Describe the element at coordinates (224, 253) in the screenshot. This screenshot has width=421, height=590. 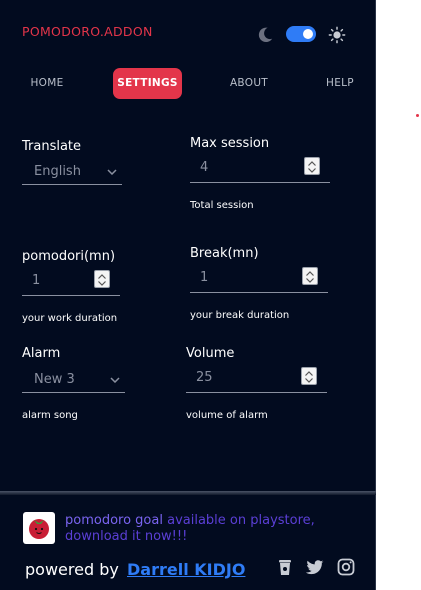
I see `break-label: Break(mn)` at that location.